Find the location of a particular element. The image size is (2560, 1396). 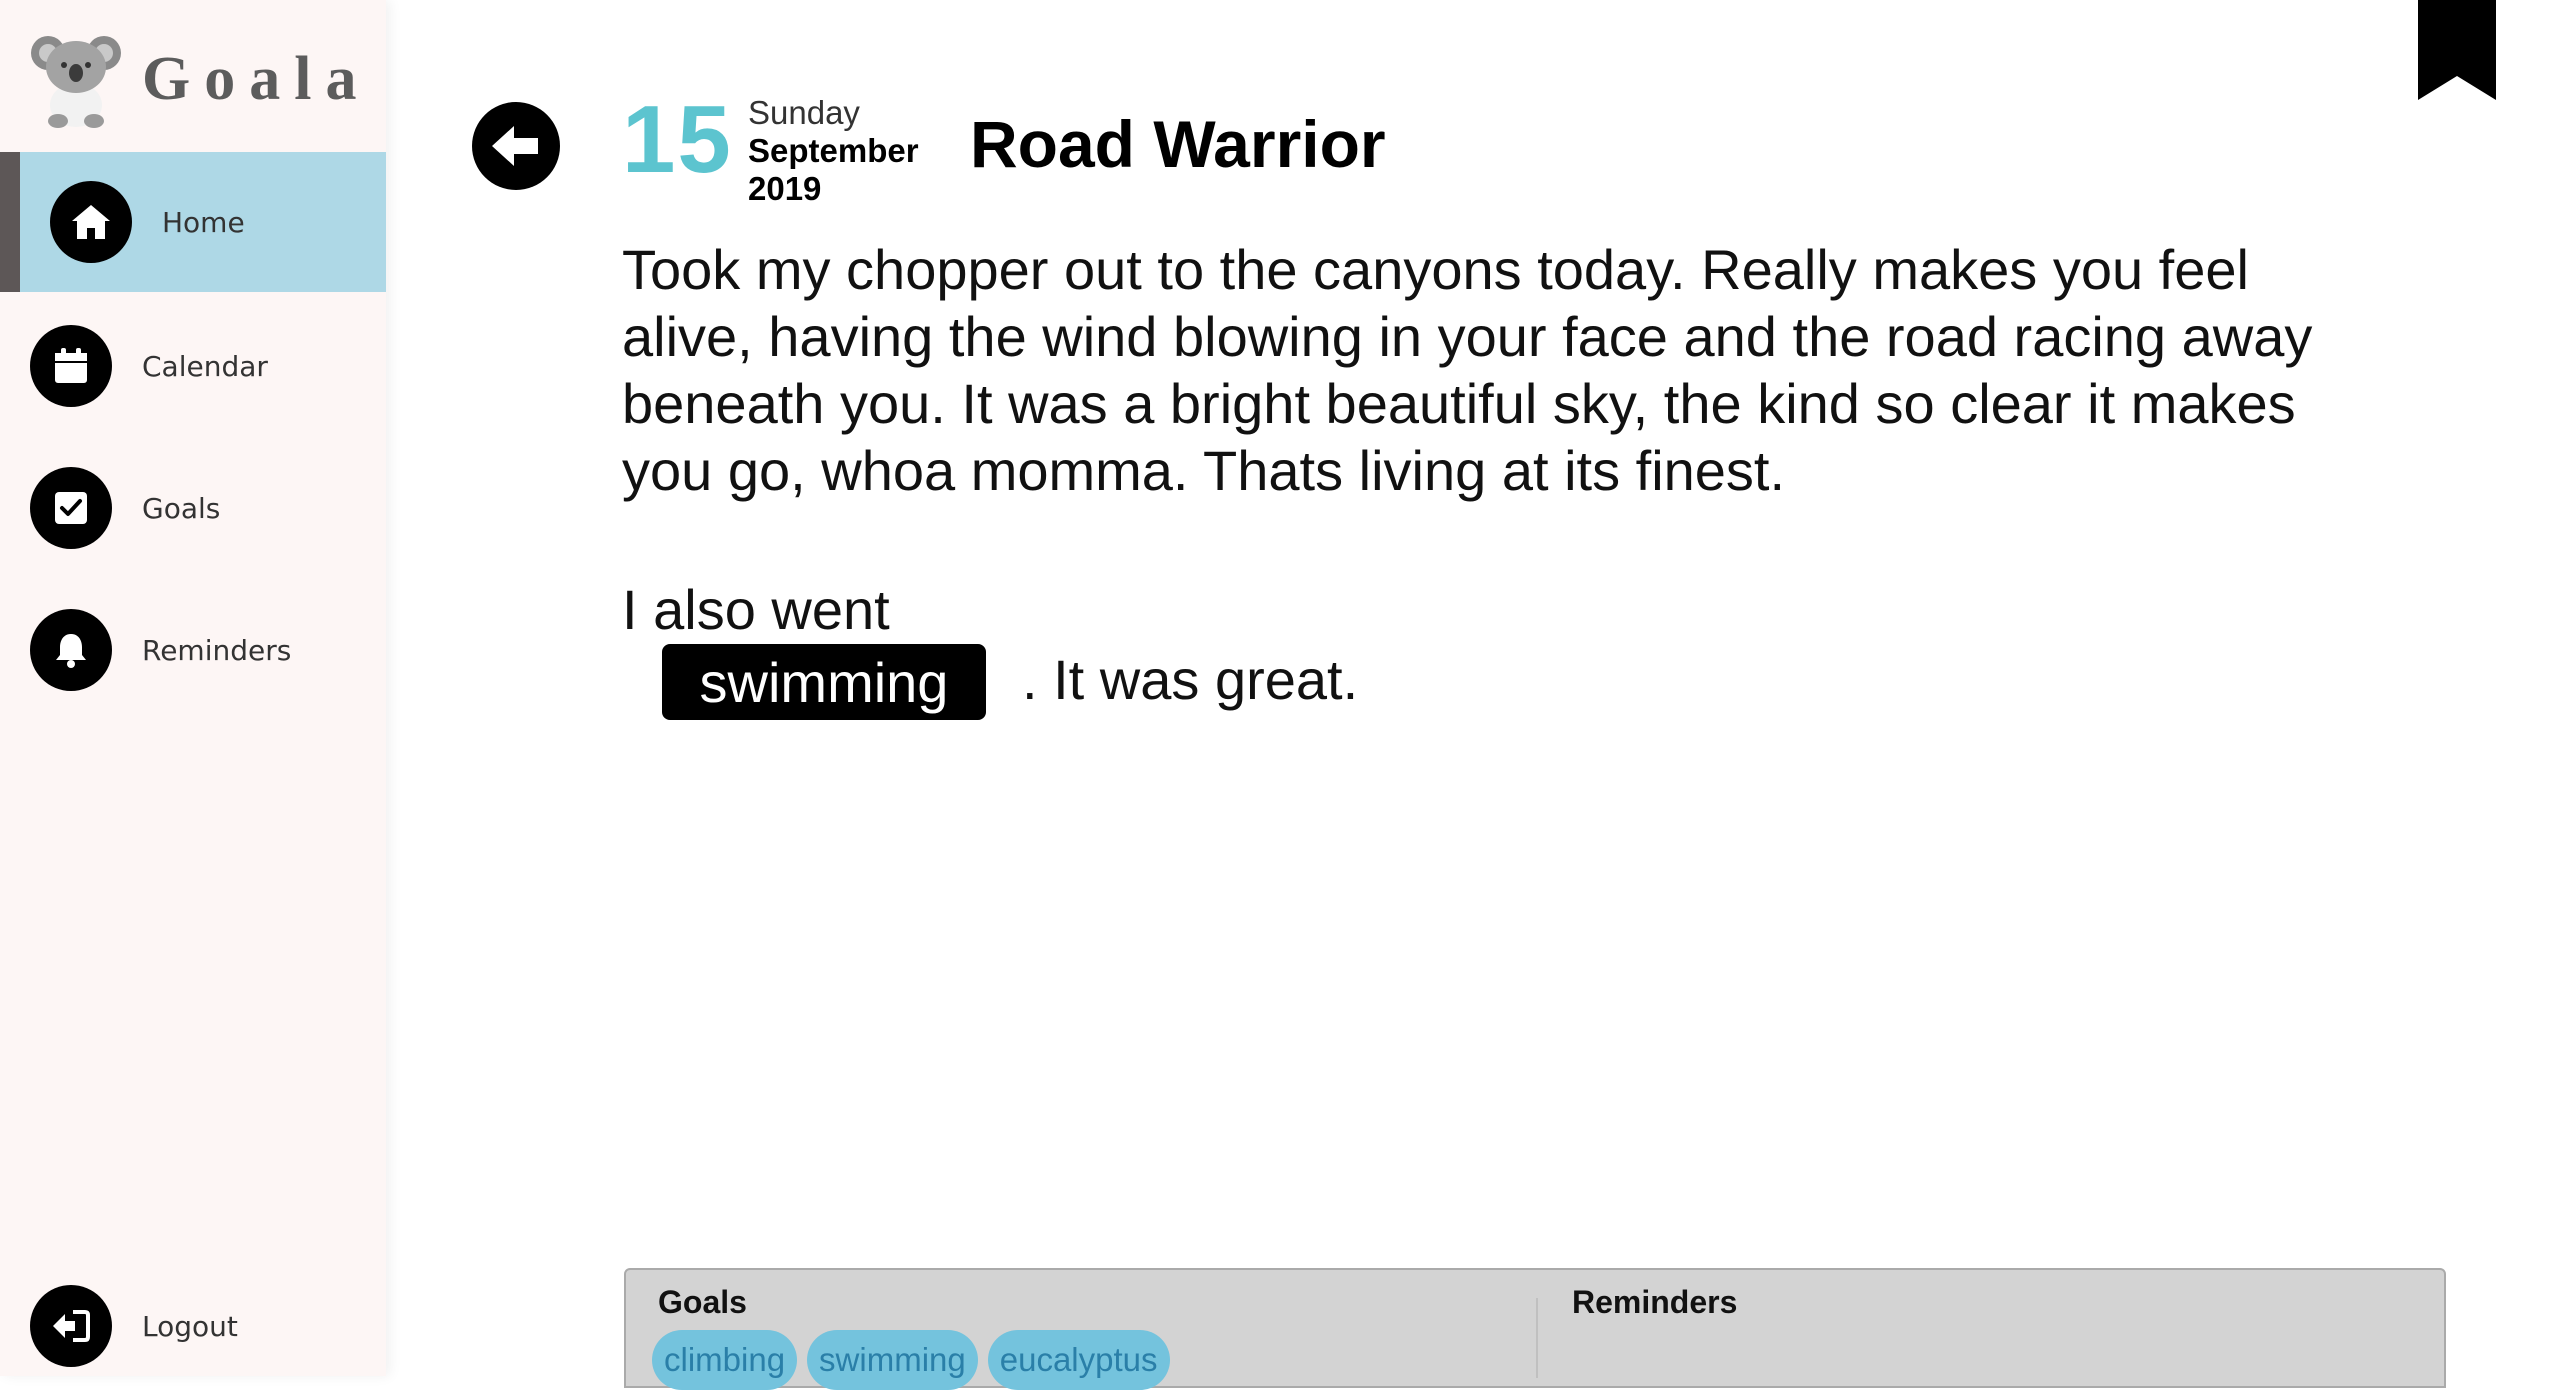

checkbox-icon is located at coordinates (71, 508).